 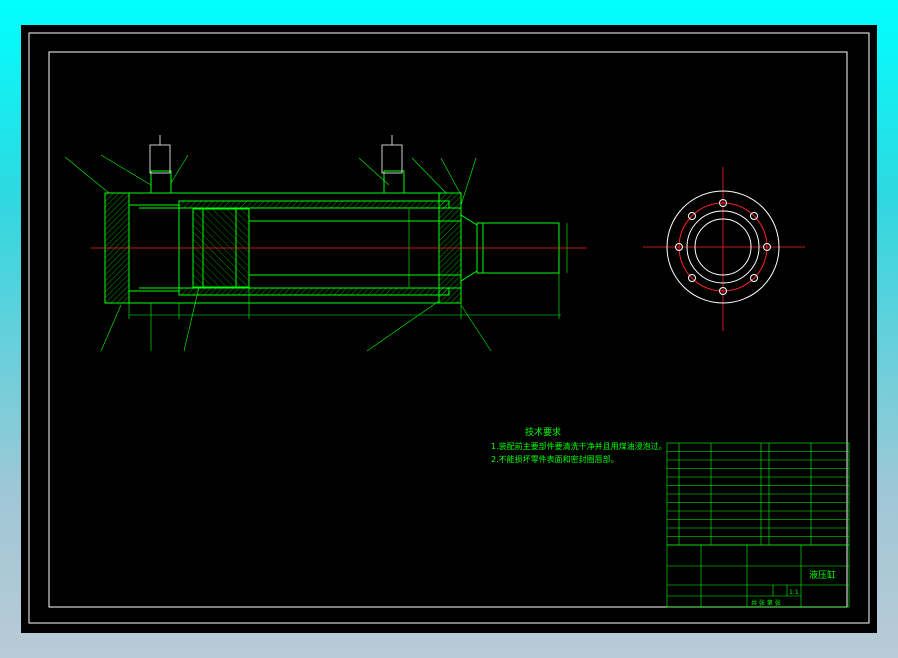 What do you see at coordinates (555, 459) in the screenshot?
I see `tech-requirement-item: 2.不能损坏零件表面和密封圈唇部。` at bounding box center [555, 459].